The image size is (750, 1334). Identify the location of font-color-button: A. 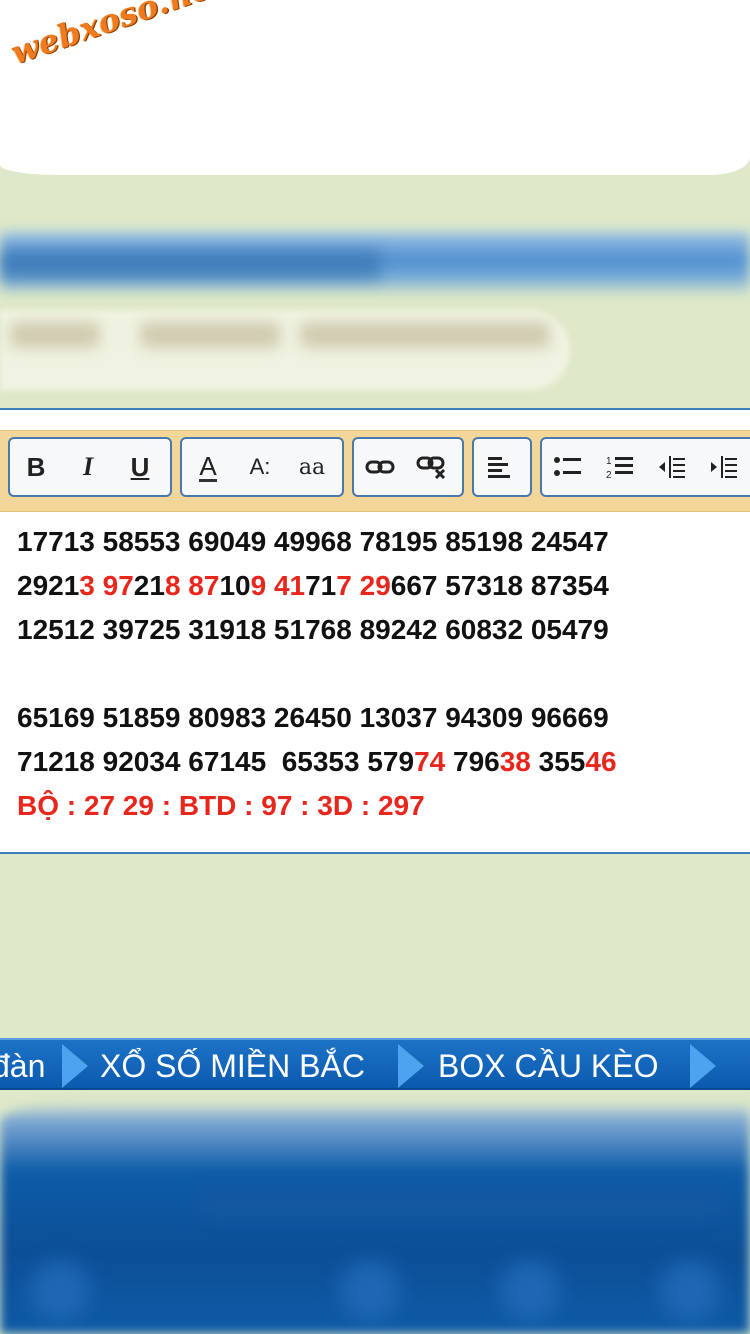
(208, 467).